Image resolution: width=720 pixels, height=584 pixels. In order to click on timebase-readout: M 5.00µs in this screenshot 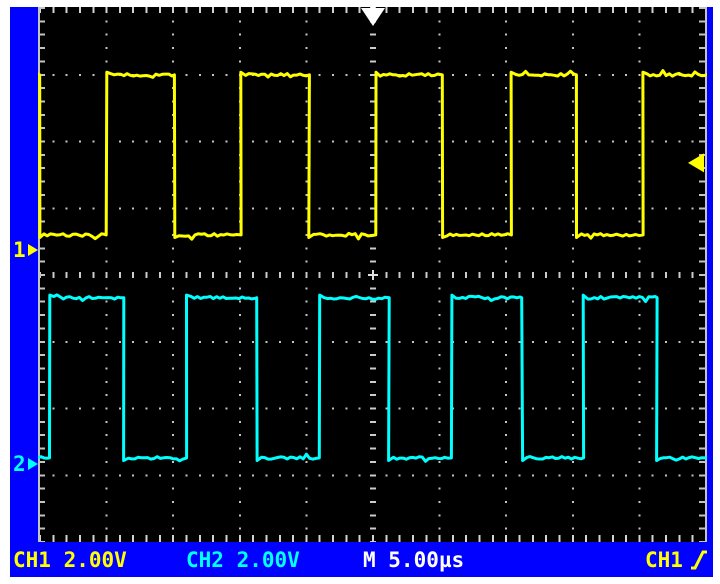, I will do `click(414, 560)`.